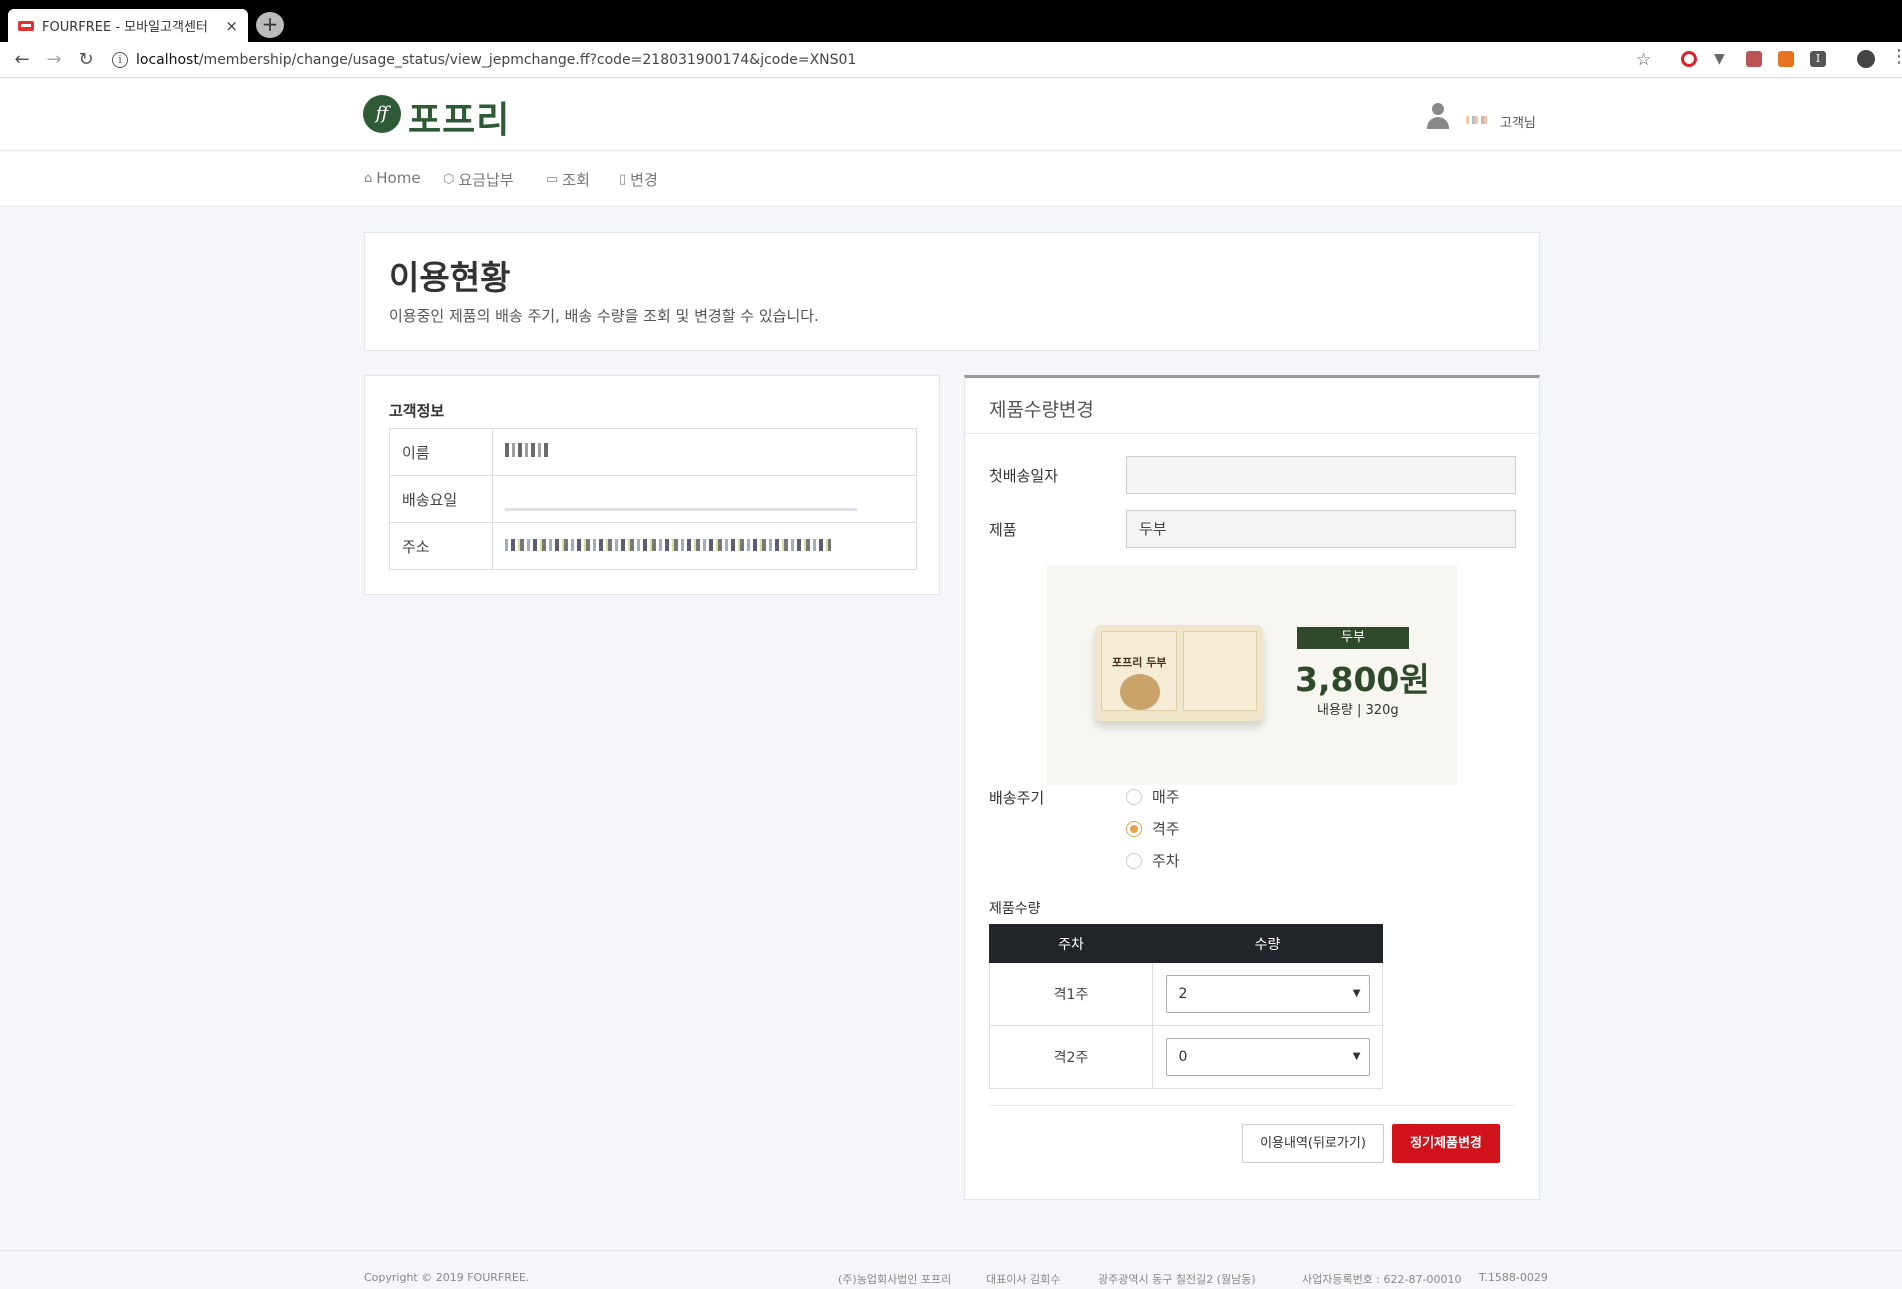 The height and width of the screenshot is (1289, 1902). What do you see at coordinates (26, 25) in the screenshot?
I see `fourfree-favicon-icon` at bounding box center [26, 25].